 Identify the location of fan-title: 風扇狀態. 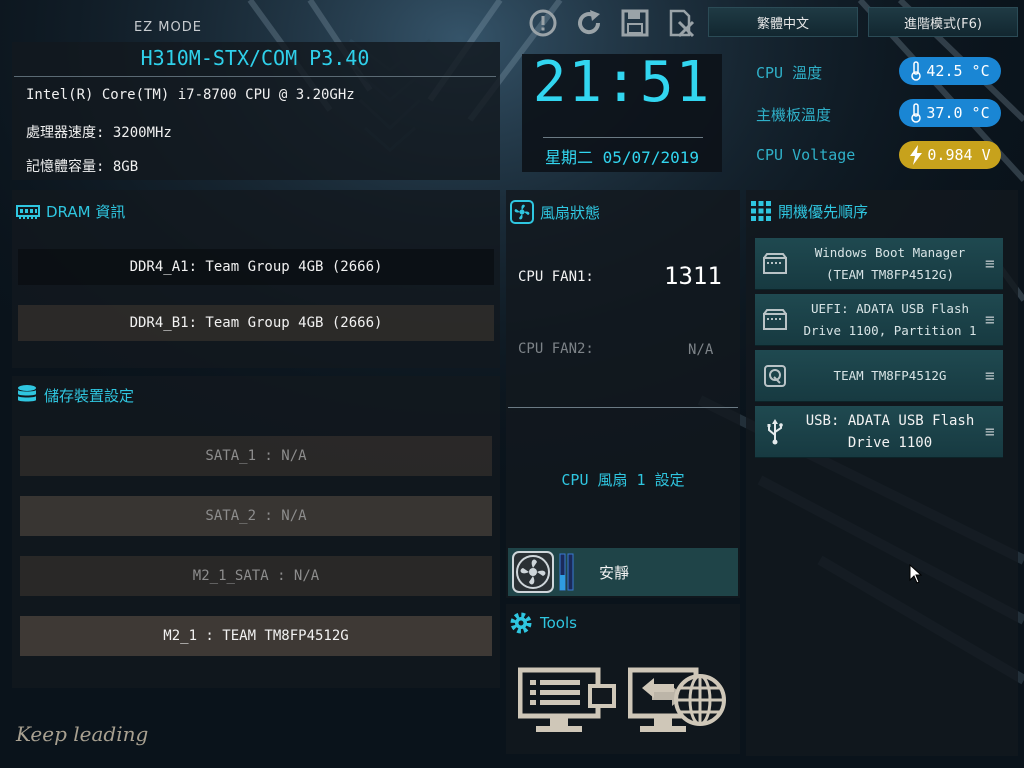
(555, 212).